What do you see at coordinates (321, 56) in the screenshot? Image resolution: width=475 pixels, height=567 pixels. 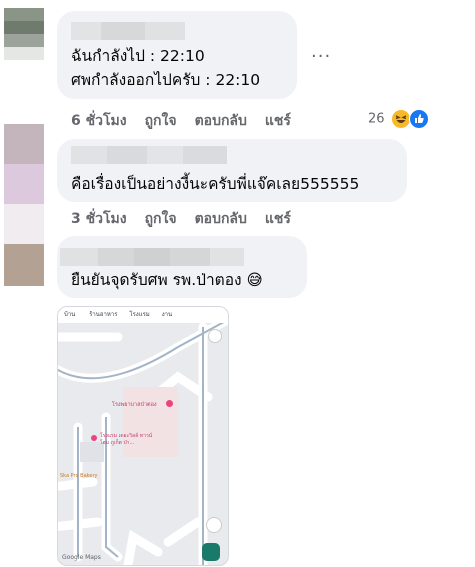 I see `more-options-icon: ···` at bounding box center [321, 56].